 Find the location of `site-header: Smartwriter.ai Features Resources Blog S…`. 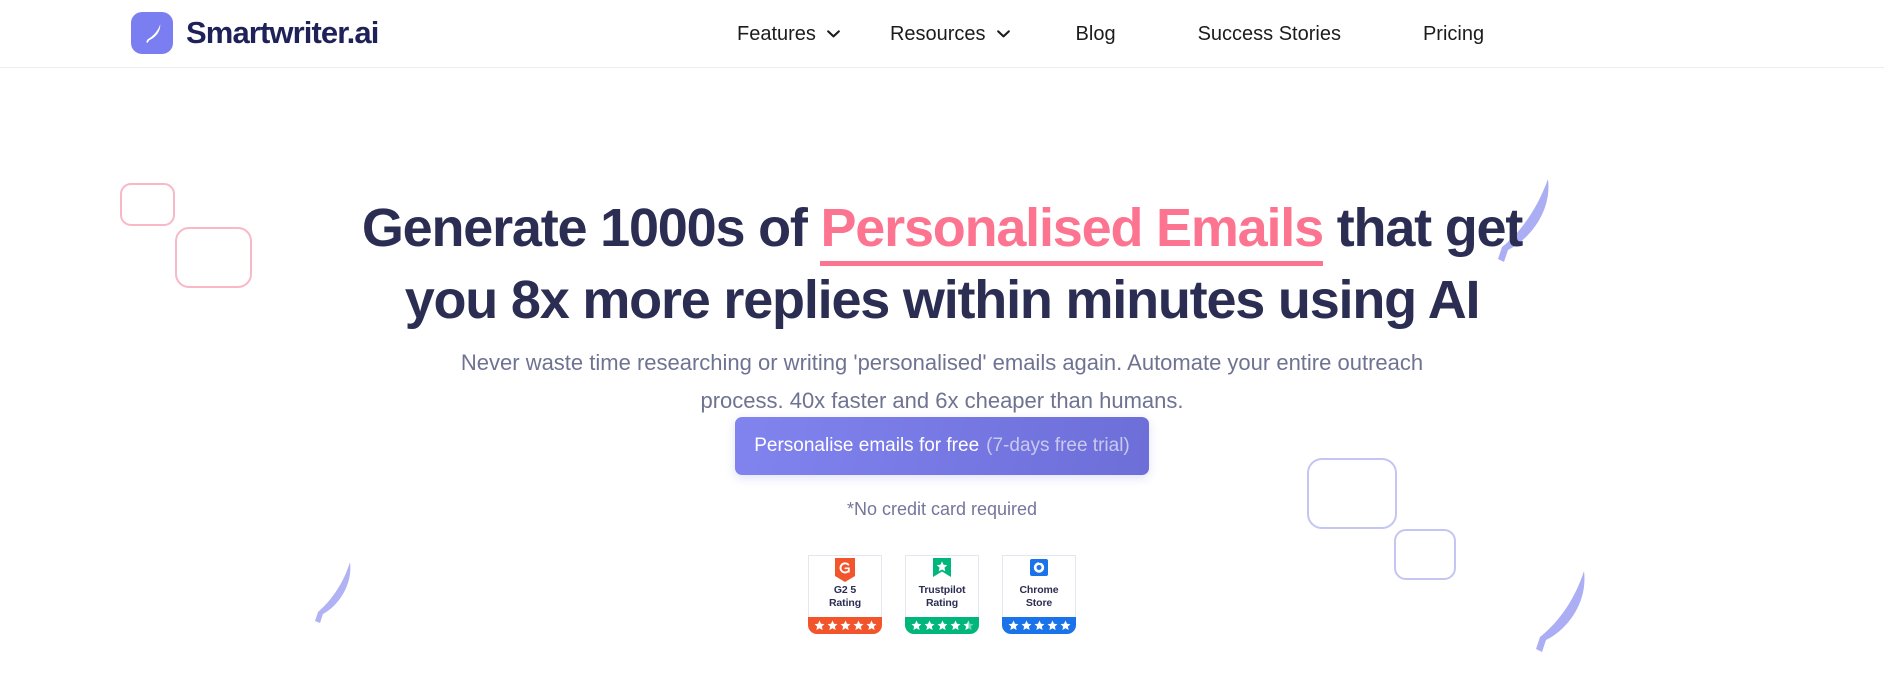

site-header: Smartwriter.ai Features Resources Blog S… is located at coordinates (942, 34).